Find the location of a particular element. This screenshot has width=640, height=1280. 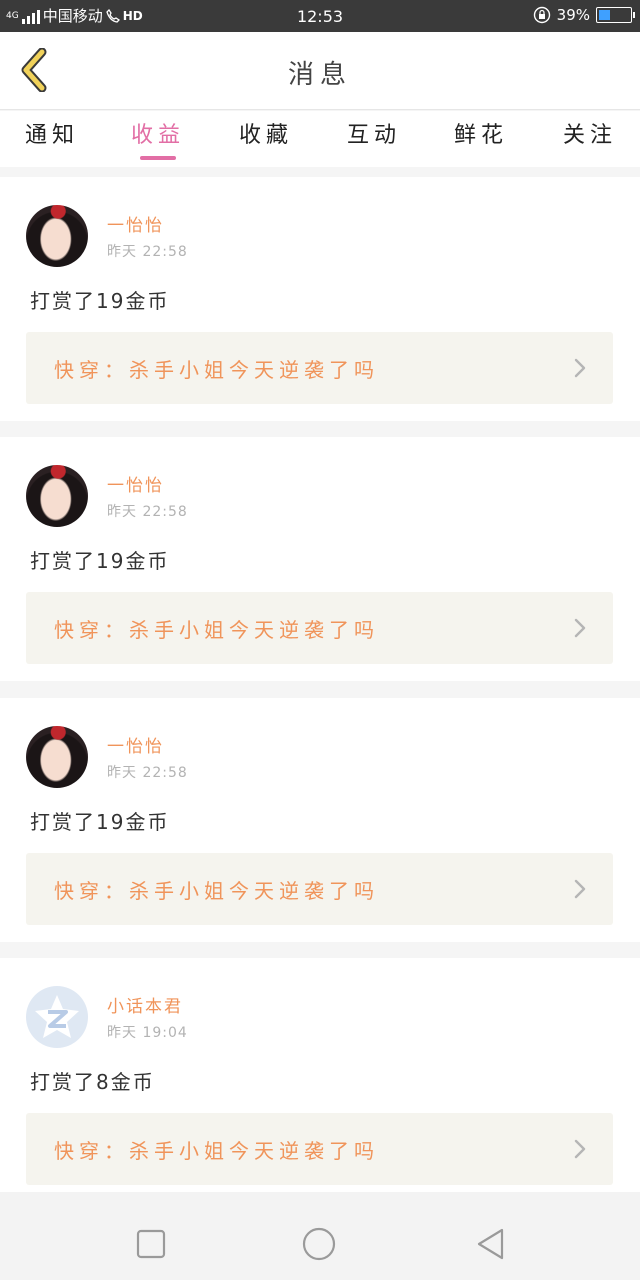

tab-4: 鲜花 is located at coordinates (481, 133).